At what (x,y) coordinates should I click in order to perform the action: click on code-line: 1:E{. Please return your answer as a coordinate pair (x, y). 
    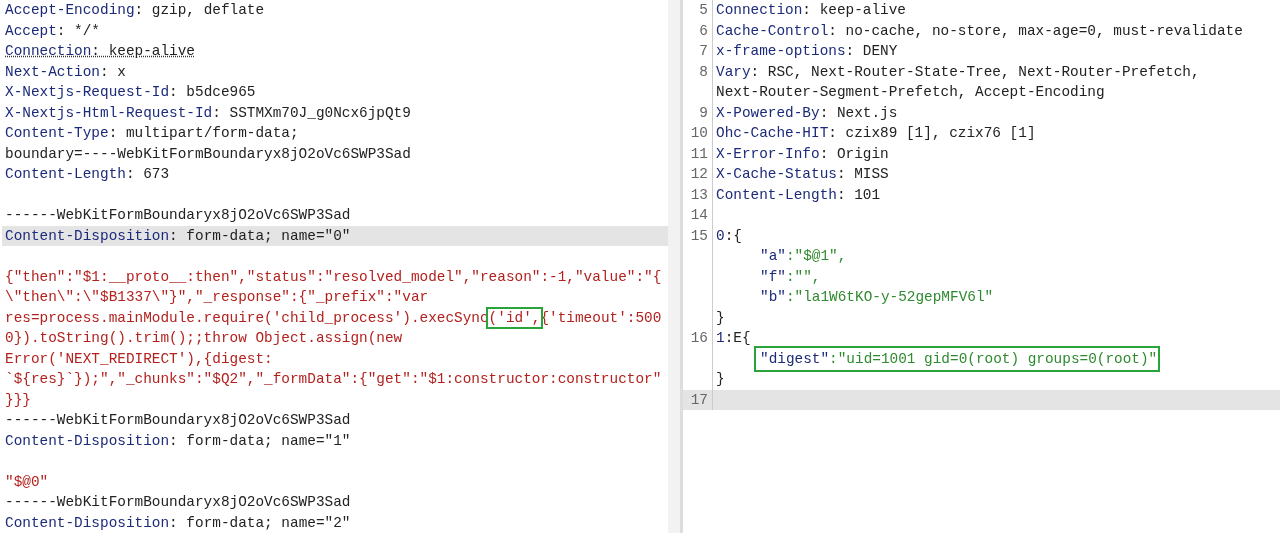
    Looking at the image, I should click on (733, 338).